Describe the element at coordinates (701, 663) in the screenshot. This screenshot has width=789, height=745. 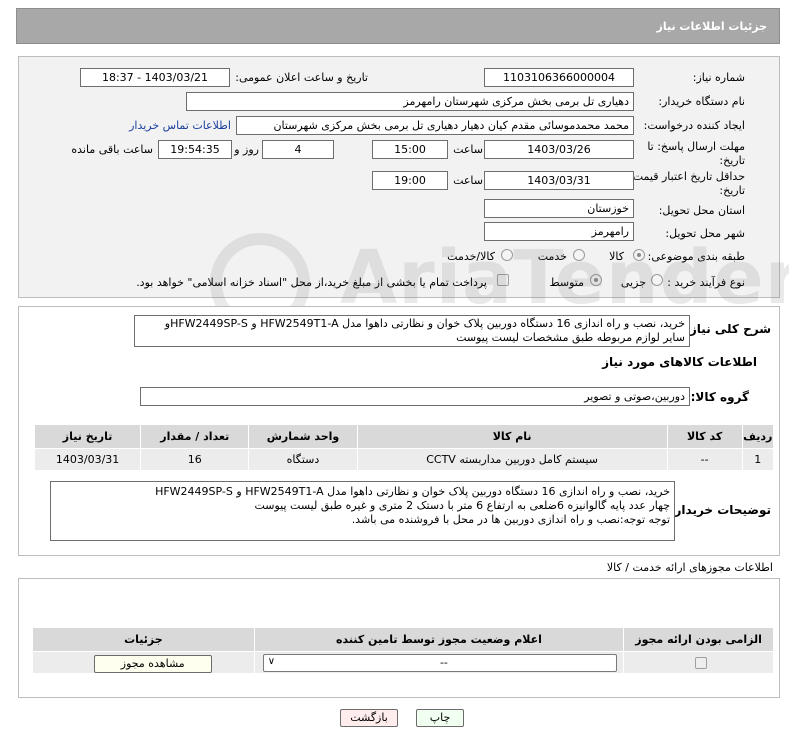
I see `permit-required-checkbox` at that location.